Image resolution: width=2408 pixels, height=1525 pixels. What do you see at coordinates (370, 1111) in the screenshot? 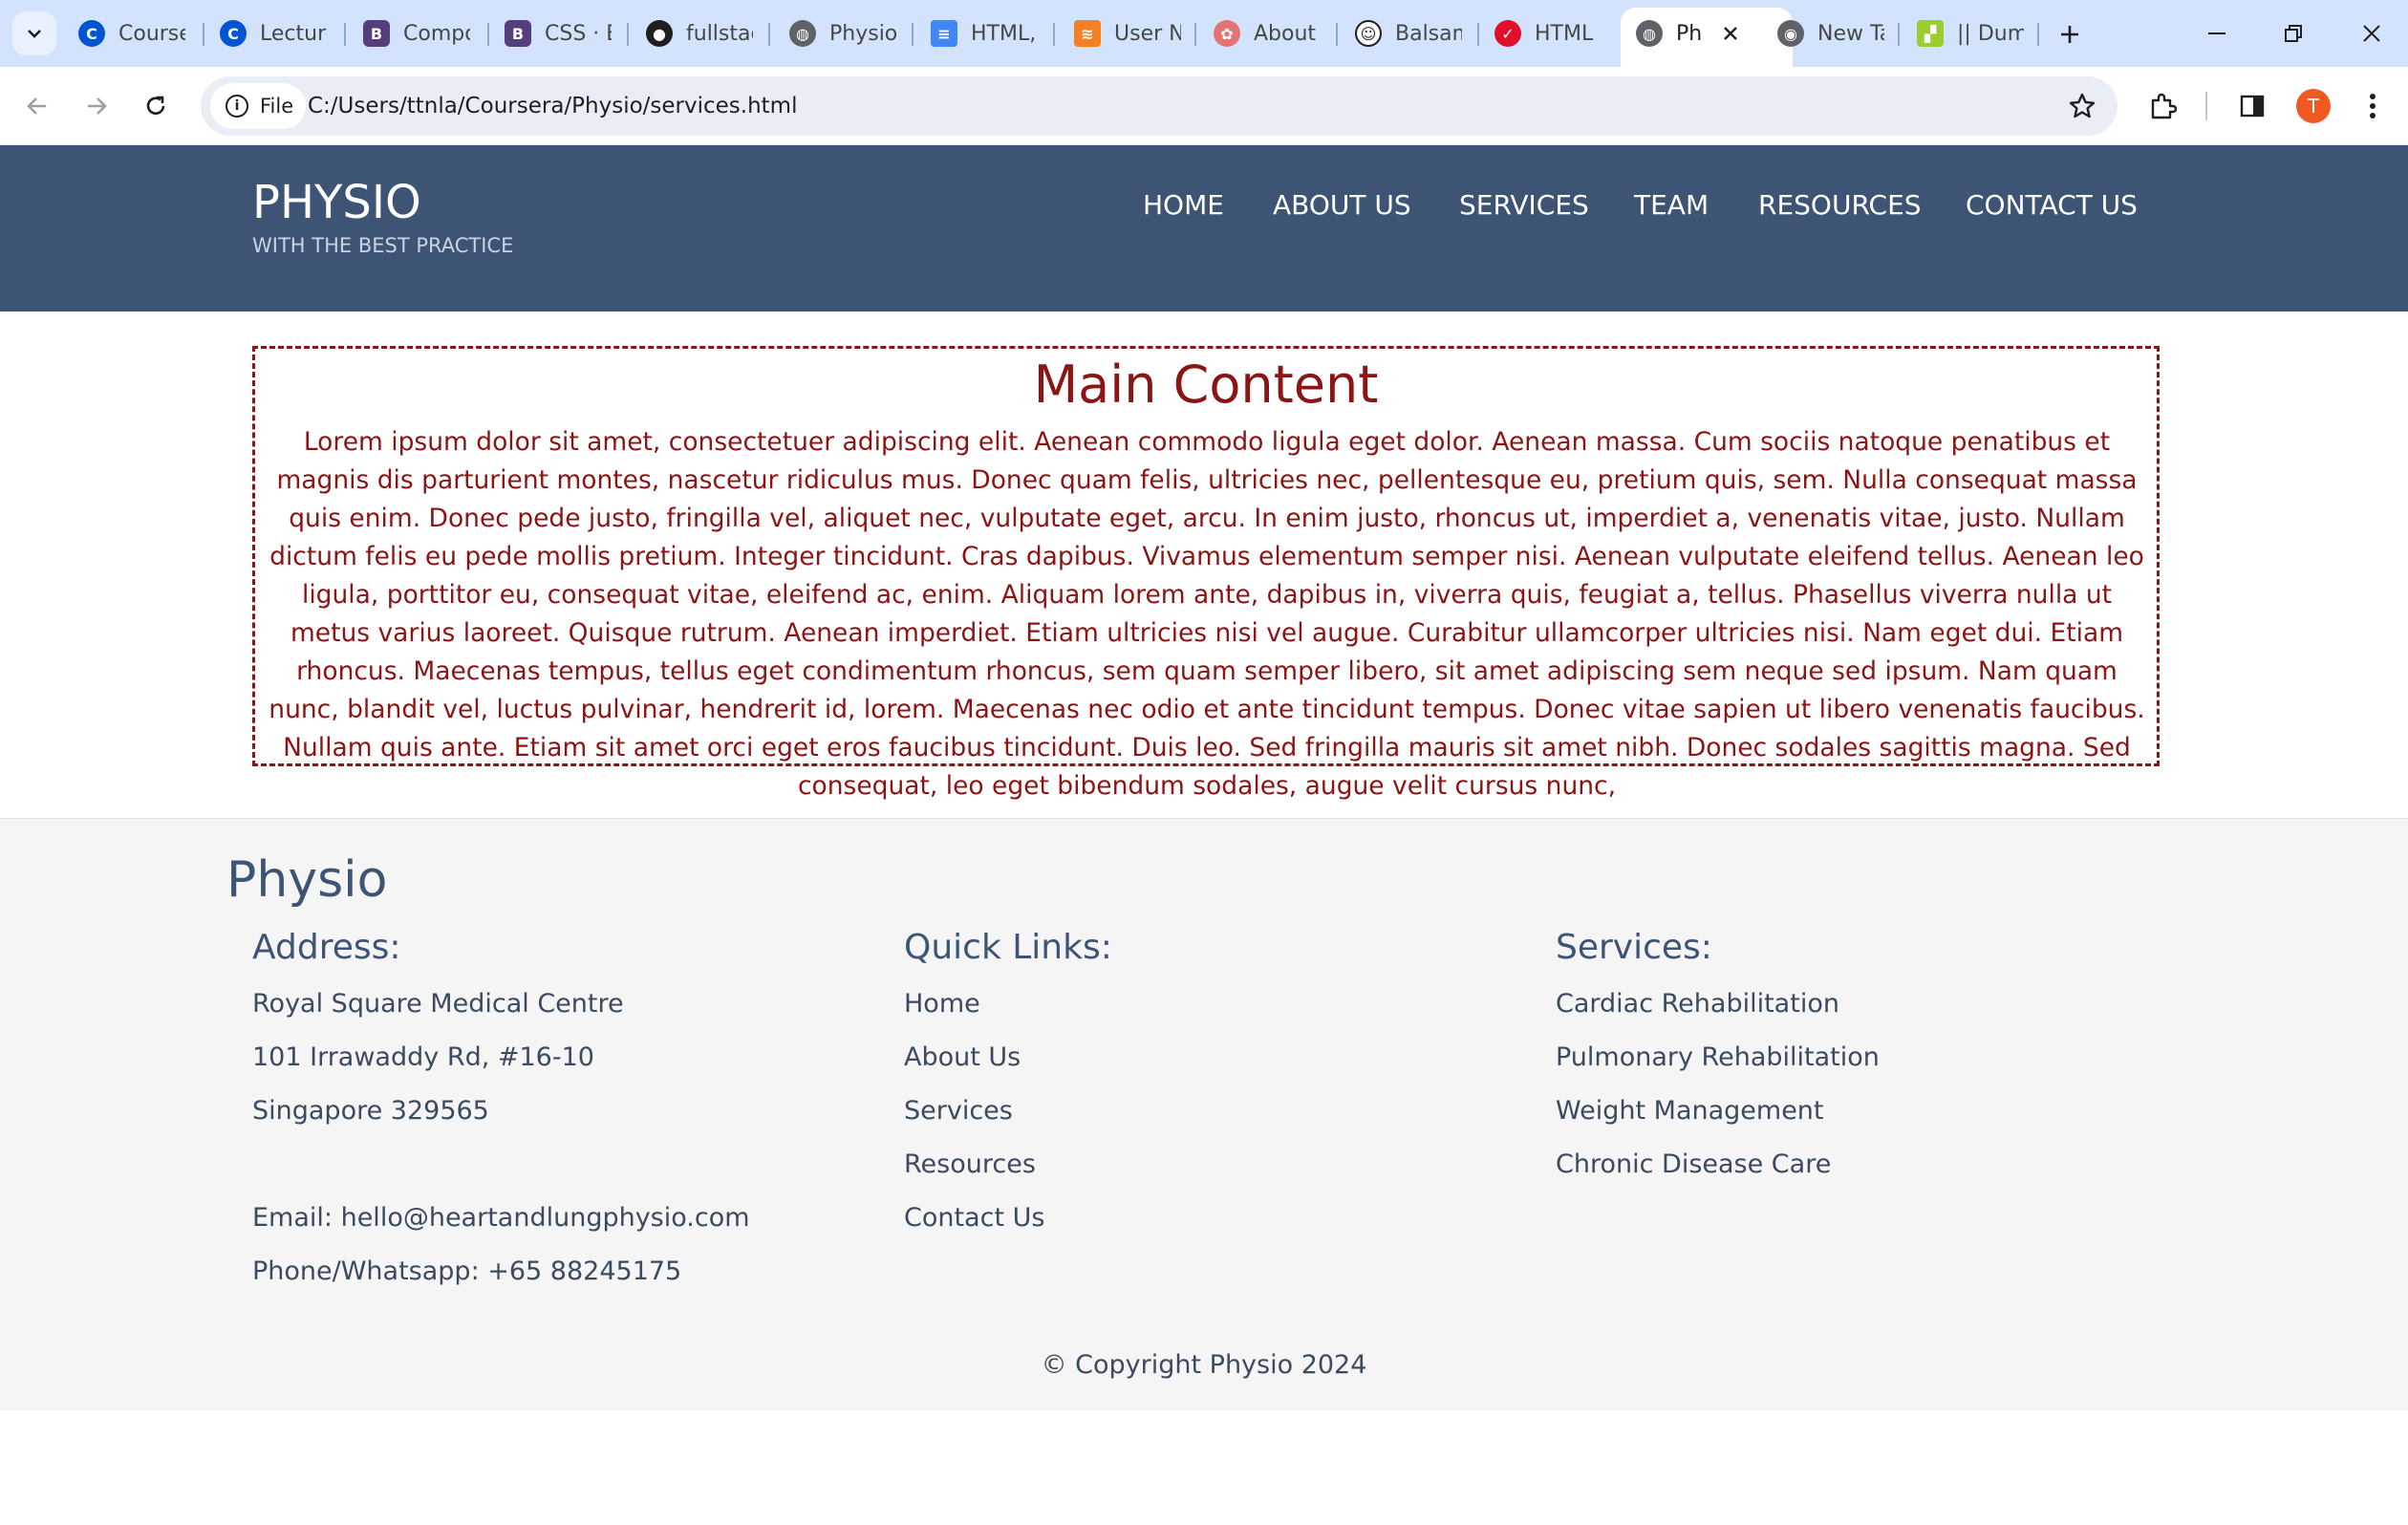
I see `address-line: Singapore 329565` at bounding box center [370, 1111].